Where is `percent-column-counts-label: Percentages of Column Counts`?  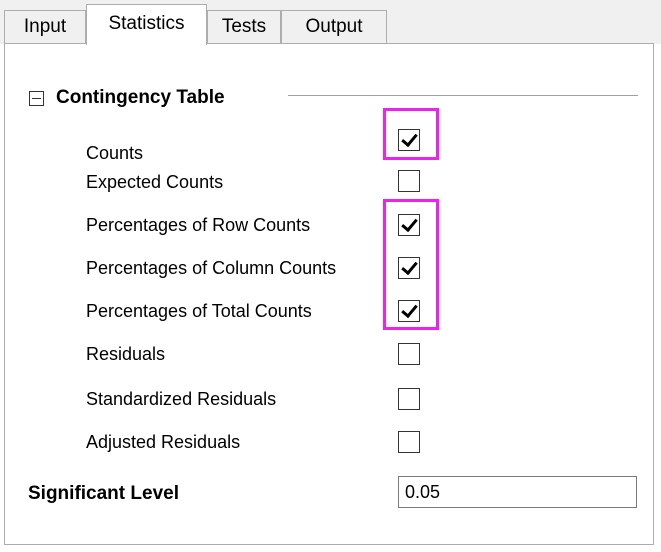 percent-column-counts-label: Percentages of Column Counts is located at coordinates (211, 268).